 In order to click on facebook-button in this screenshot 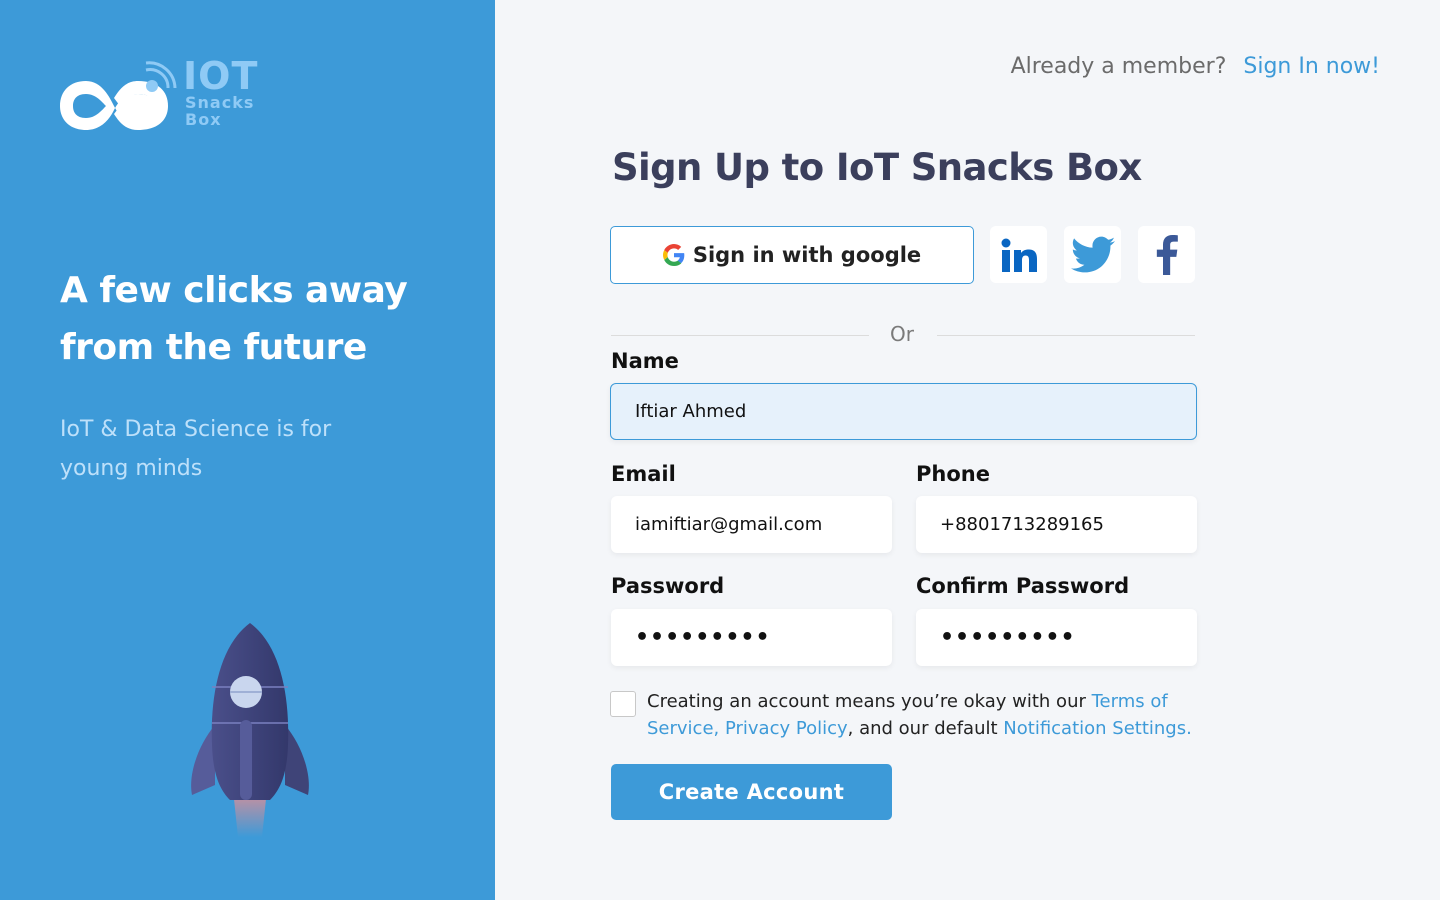, I will do `click(1166, 254)`.